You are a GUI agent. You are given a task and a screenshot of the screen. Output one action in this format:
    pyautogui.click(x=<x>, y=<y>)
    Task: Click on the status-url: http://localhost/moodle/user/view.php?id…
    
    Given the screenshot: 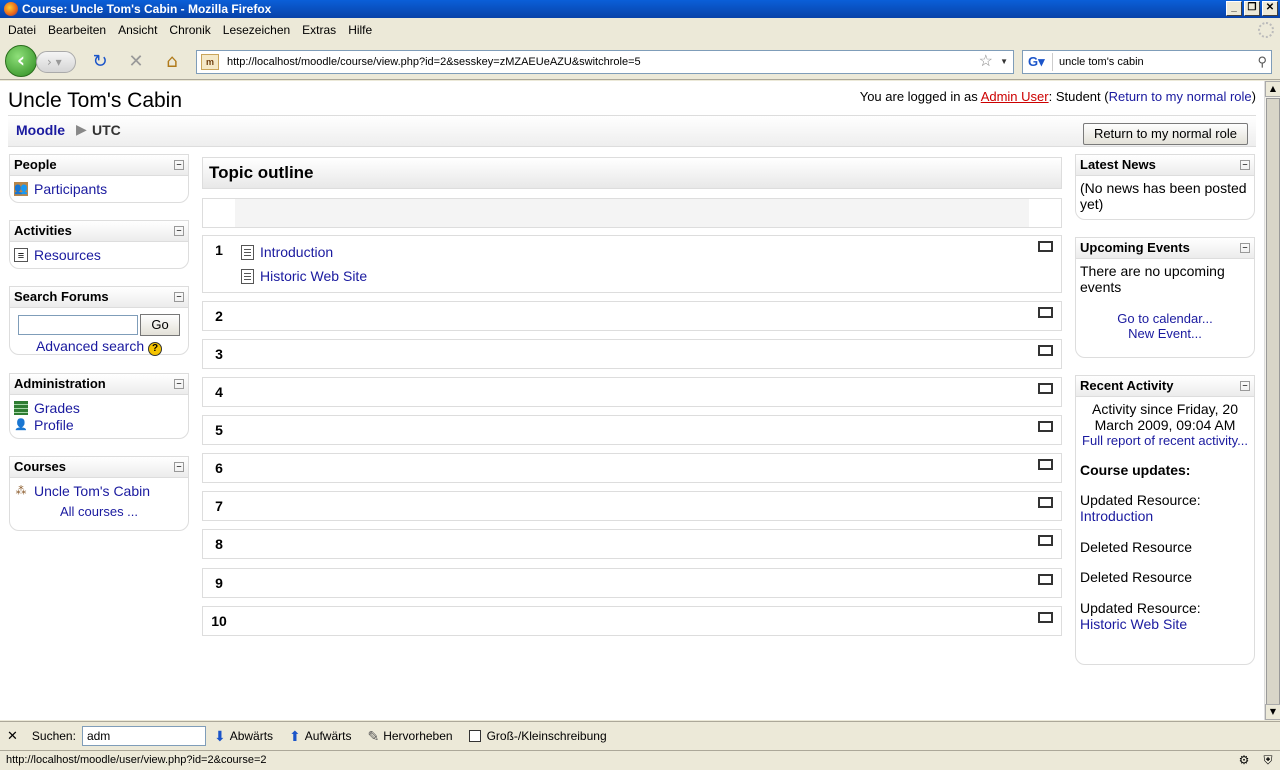 What is the action you would take?
    pyautogui.click(x=136, y=760)
    